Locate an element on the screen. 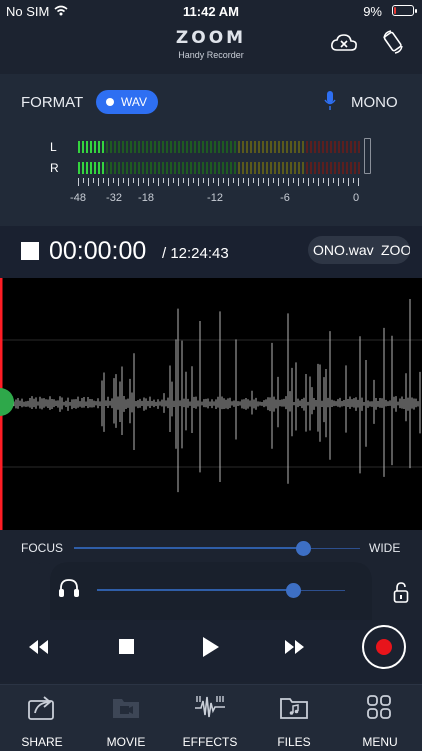  tab-label: MENU is located at coordinates (380, 742).